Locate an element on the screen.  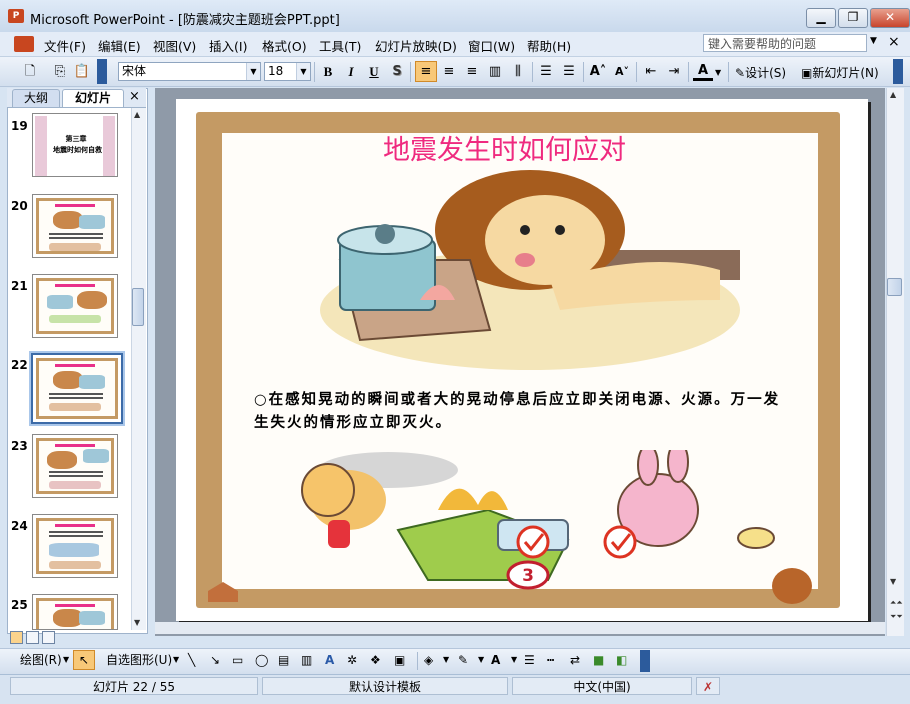
draw-menu-button: 绘图(R) is located at coordinates (41, 660).